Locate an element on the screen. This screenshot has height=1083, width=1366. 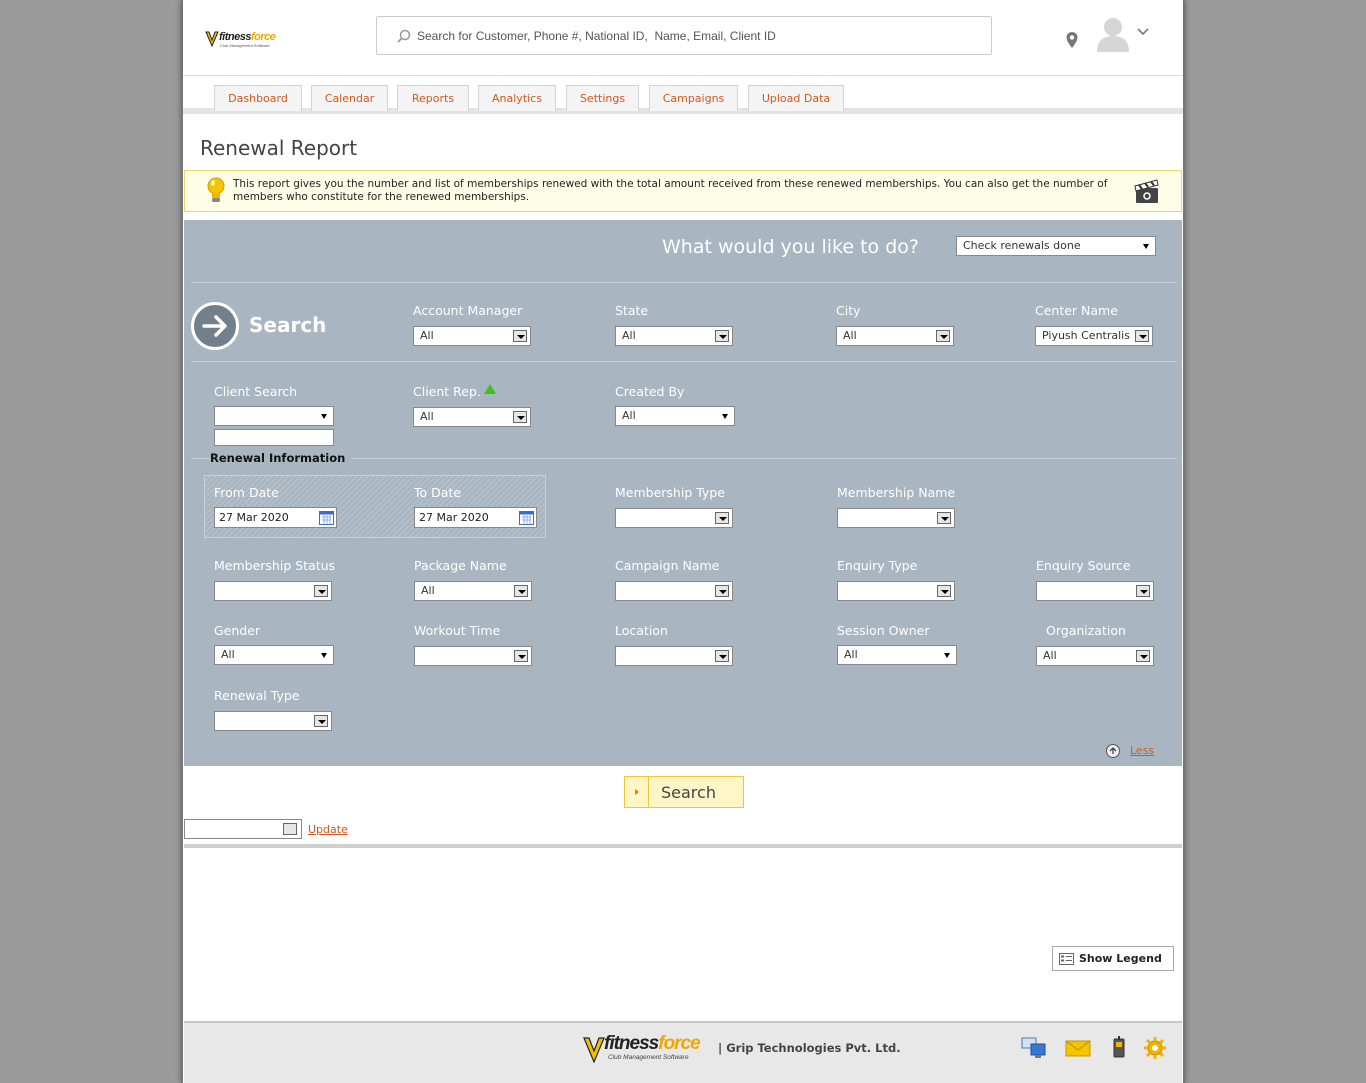
created-by-value: All is located at coordinates (629, 415).